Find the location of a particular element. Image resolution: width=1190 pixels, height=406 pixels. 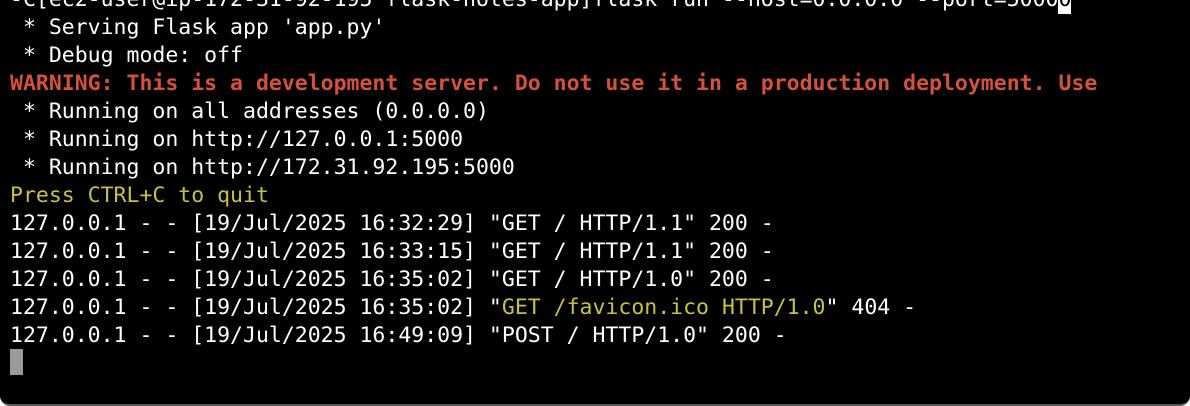

quit-hint: Press CTRL+C to quit is located at coordinates (139, 195).